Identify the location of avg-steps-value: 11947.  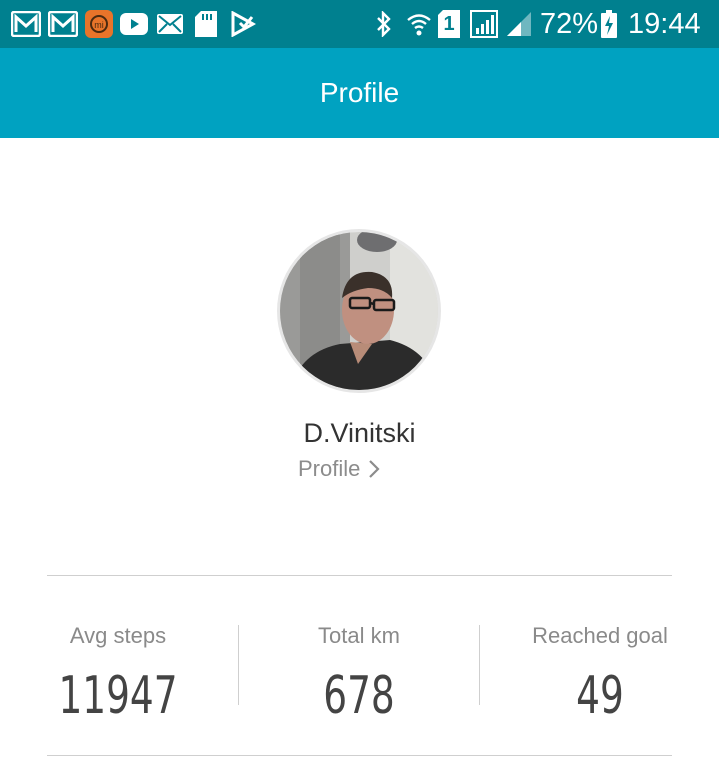
(118, 696).